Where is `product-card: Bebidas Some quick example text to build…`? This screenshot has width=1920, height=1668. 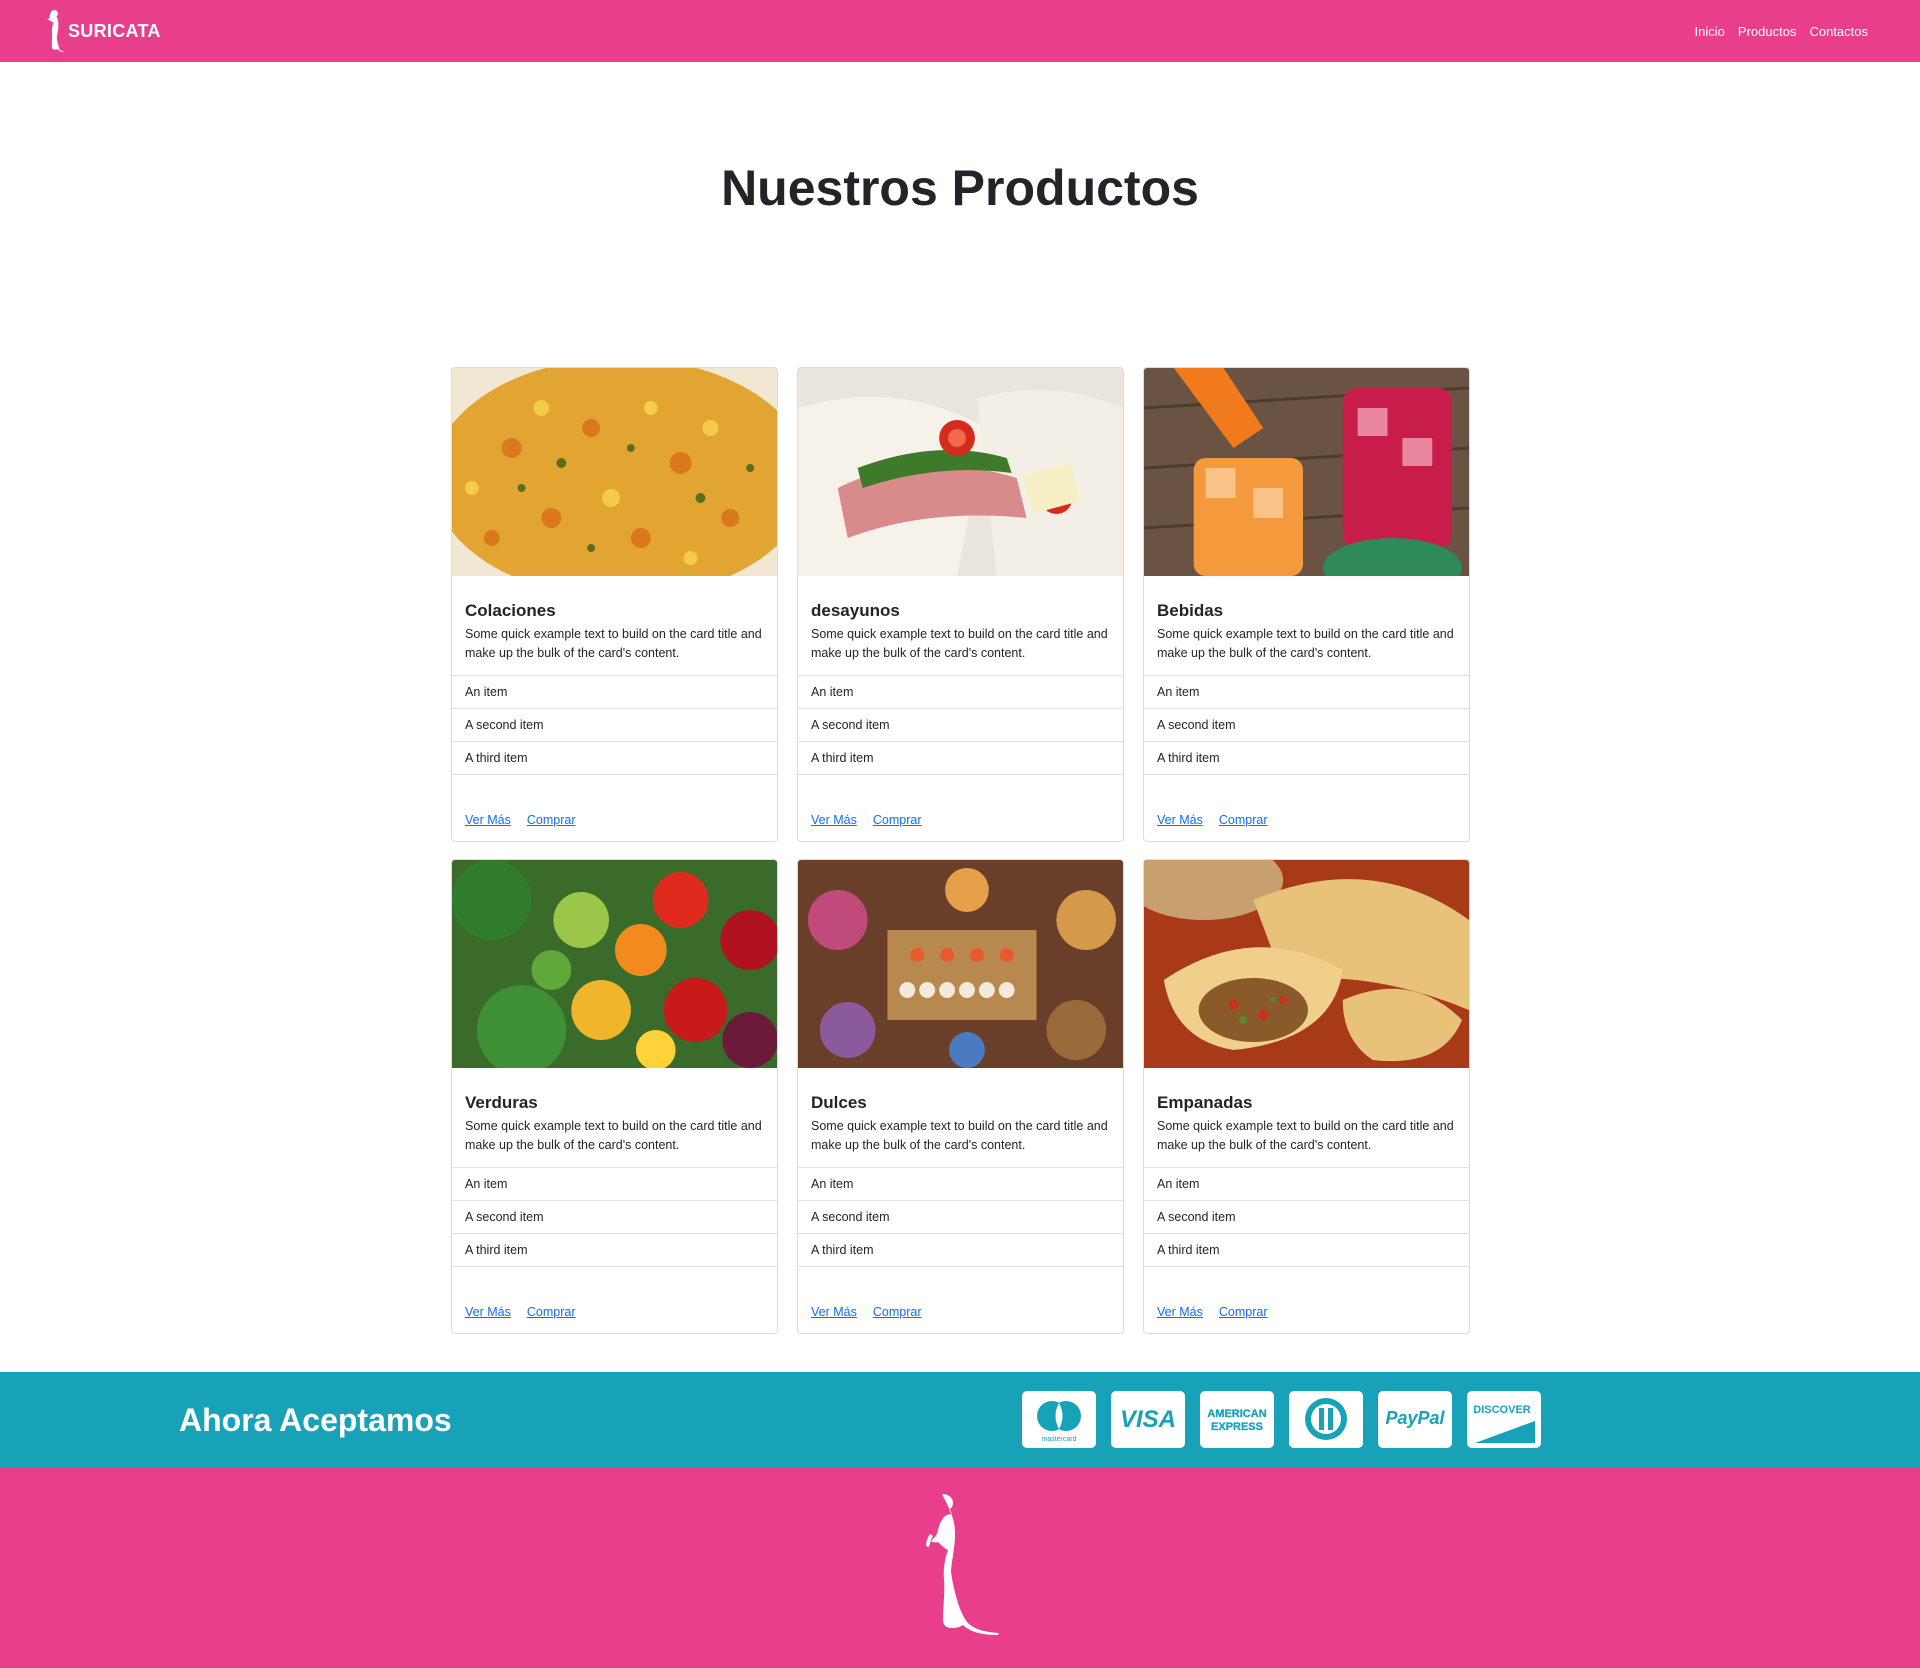
product-card: Bebidas Some quick example text to build… is located at coordinates (1306, 604).